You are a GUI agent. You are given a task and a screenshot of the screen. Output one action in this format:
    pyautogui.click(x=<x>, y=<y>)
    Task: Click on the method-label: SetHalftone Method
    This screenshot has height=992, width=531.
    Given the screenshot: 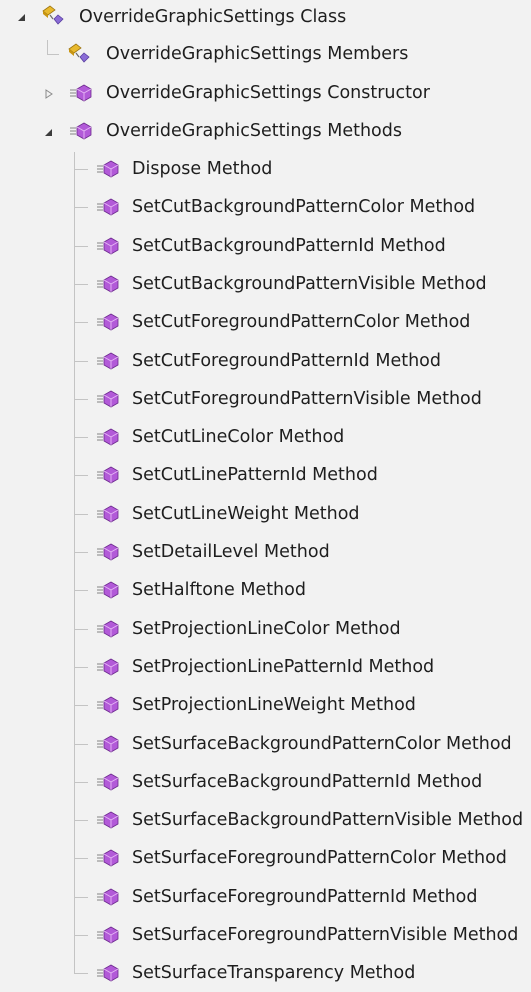 What is the action you would take?
    pyautogui.click(x=219, y=590)
    